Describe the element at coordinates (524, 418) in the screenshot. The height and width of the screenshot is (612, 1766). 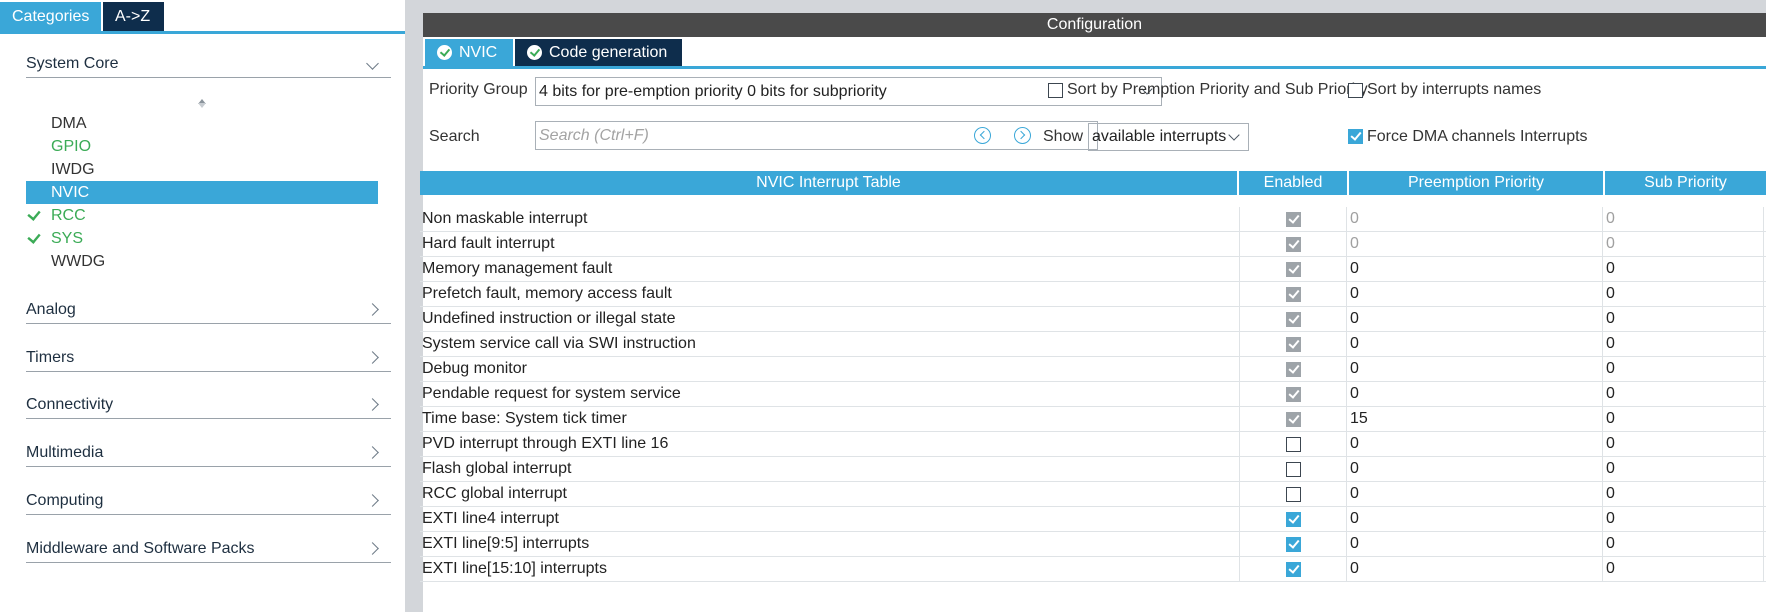
I see `interrupt-name: Time base: System tick timer` at that location.